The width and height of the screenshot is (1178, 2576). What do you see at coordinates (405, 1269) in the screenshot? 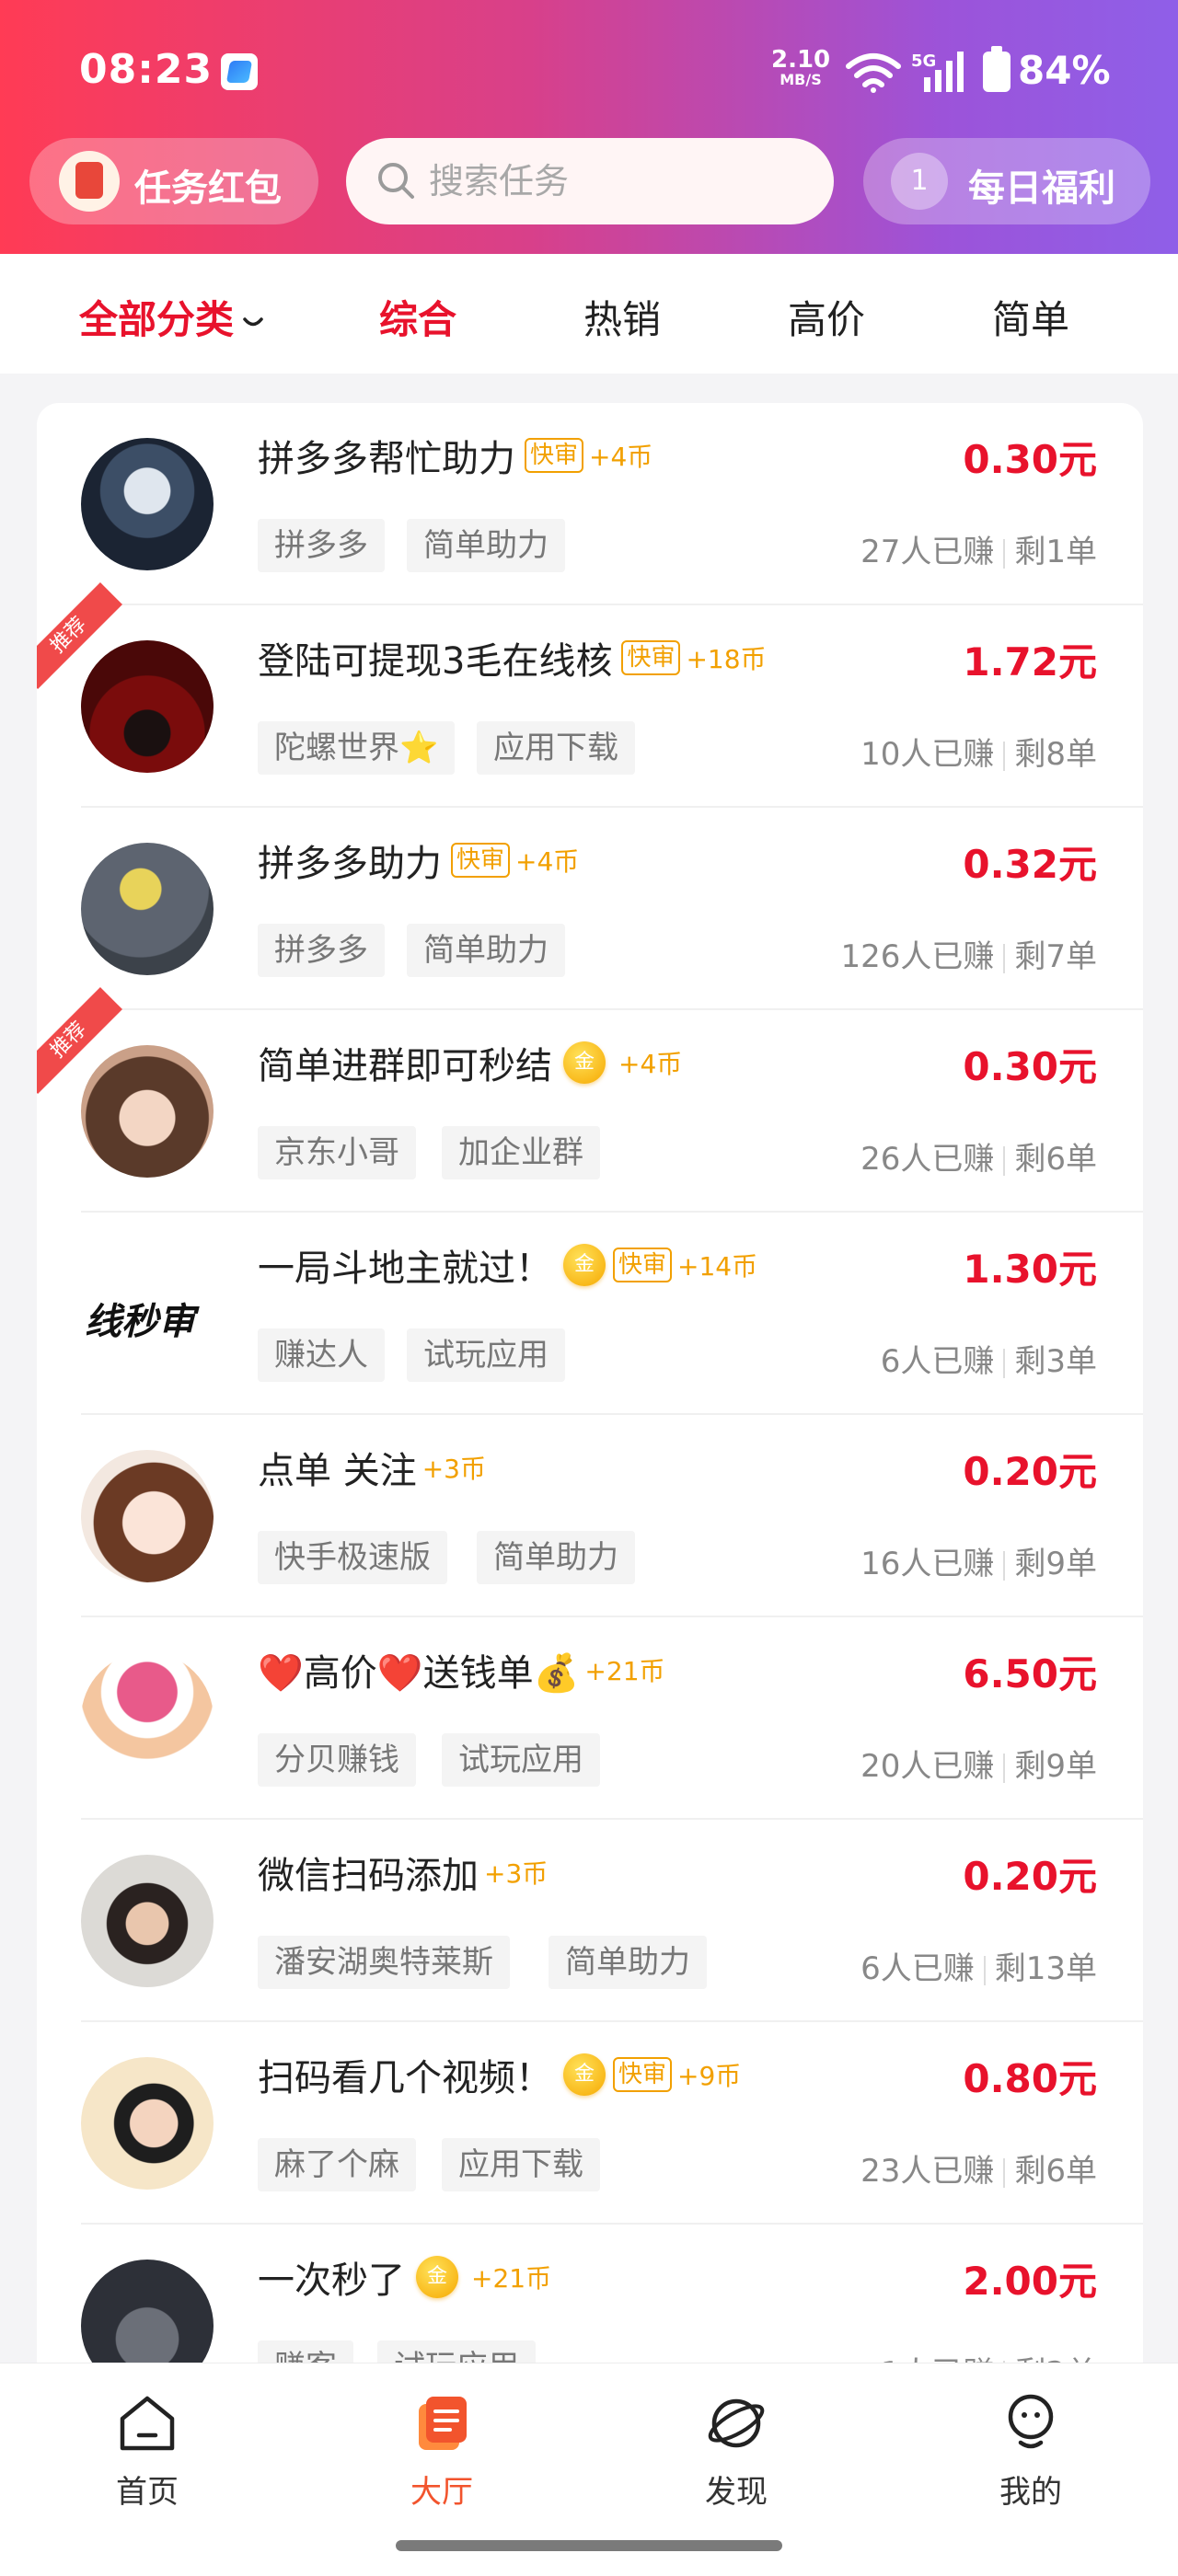
I see `task-title: 一局斗地主就过！` at bounding box center [405, 1269].